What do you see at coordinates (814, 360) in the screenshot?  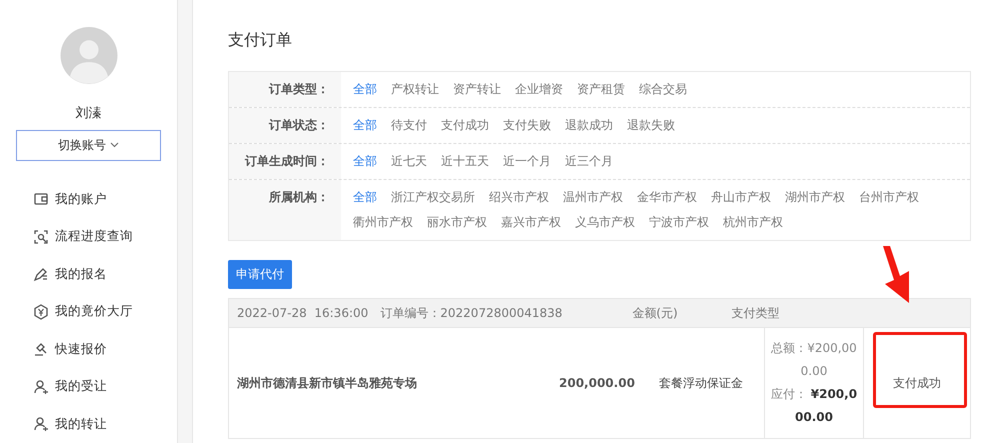 I see `total-amount-text: 总额：¥200,000.00` at bounding box center [814, 360].